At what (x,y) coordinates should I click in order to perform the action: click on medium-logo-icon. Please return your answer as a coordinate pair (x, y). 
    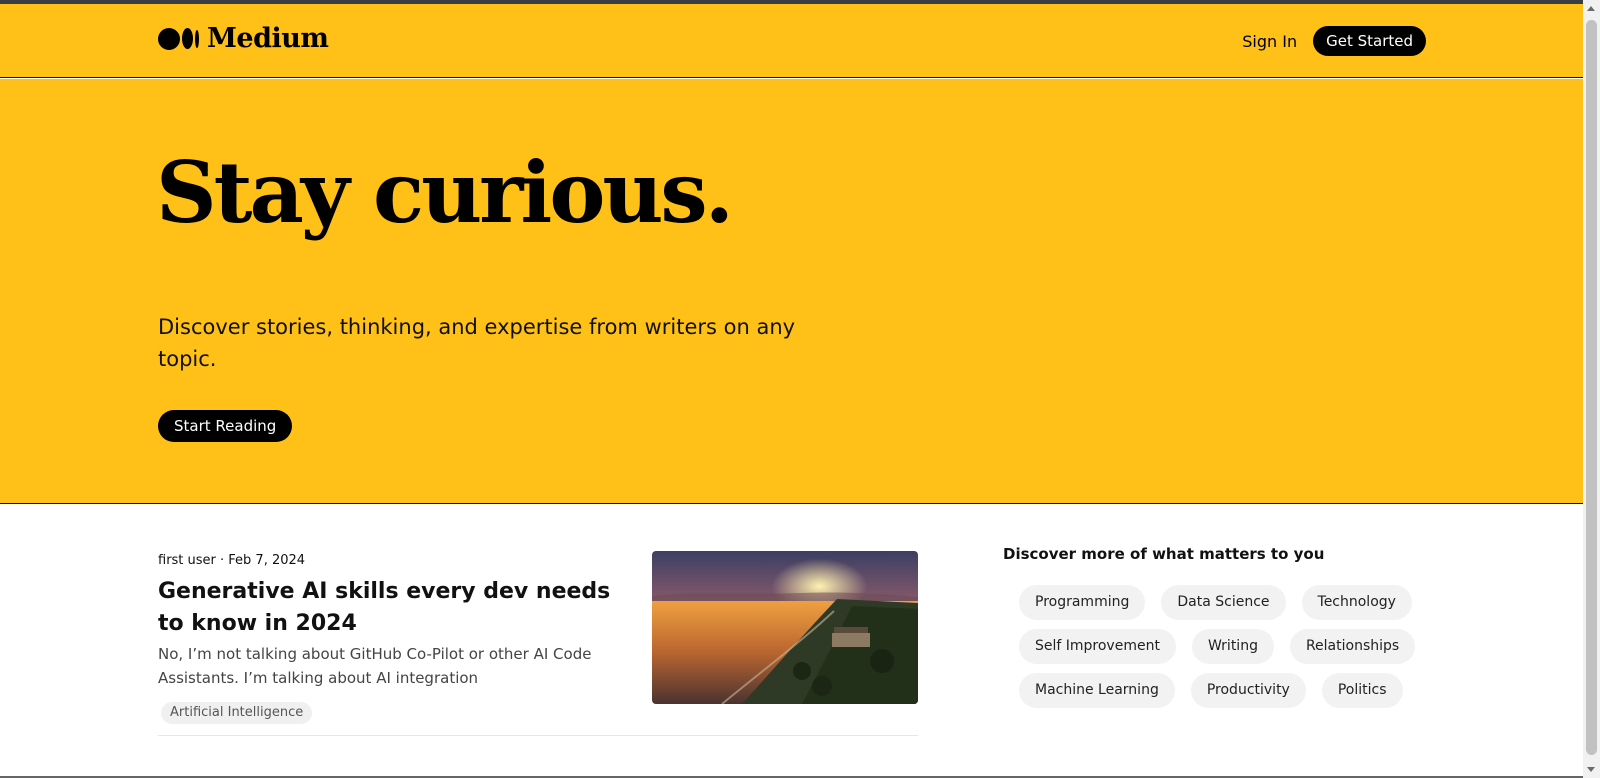
    Looking at the image, I should click on (178, 38).